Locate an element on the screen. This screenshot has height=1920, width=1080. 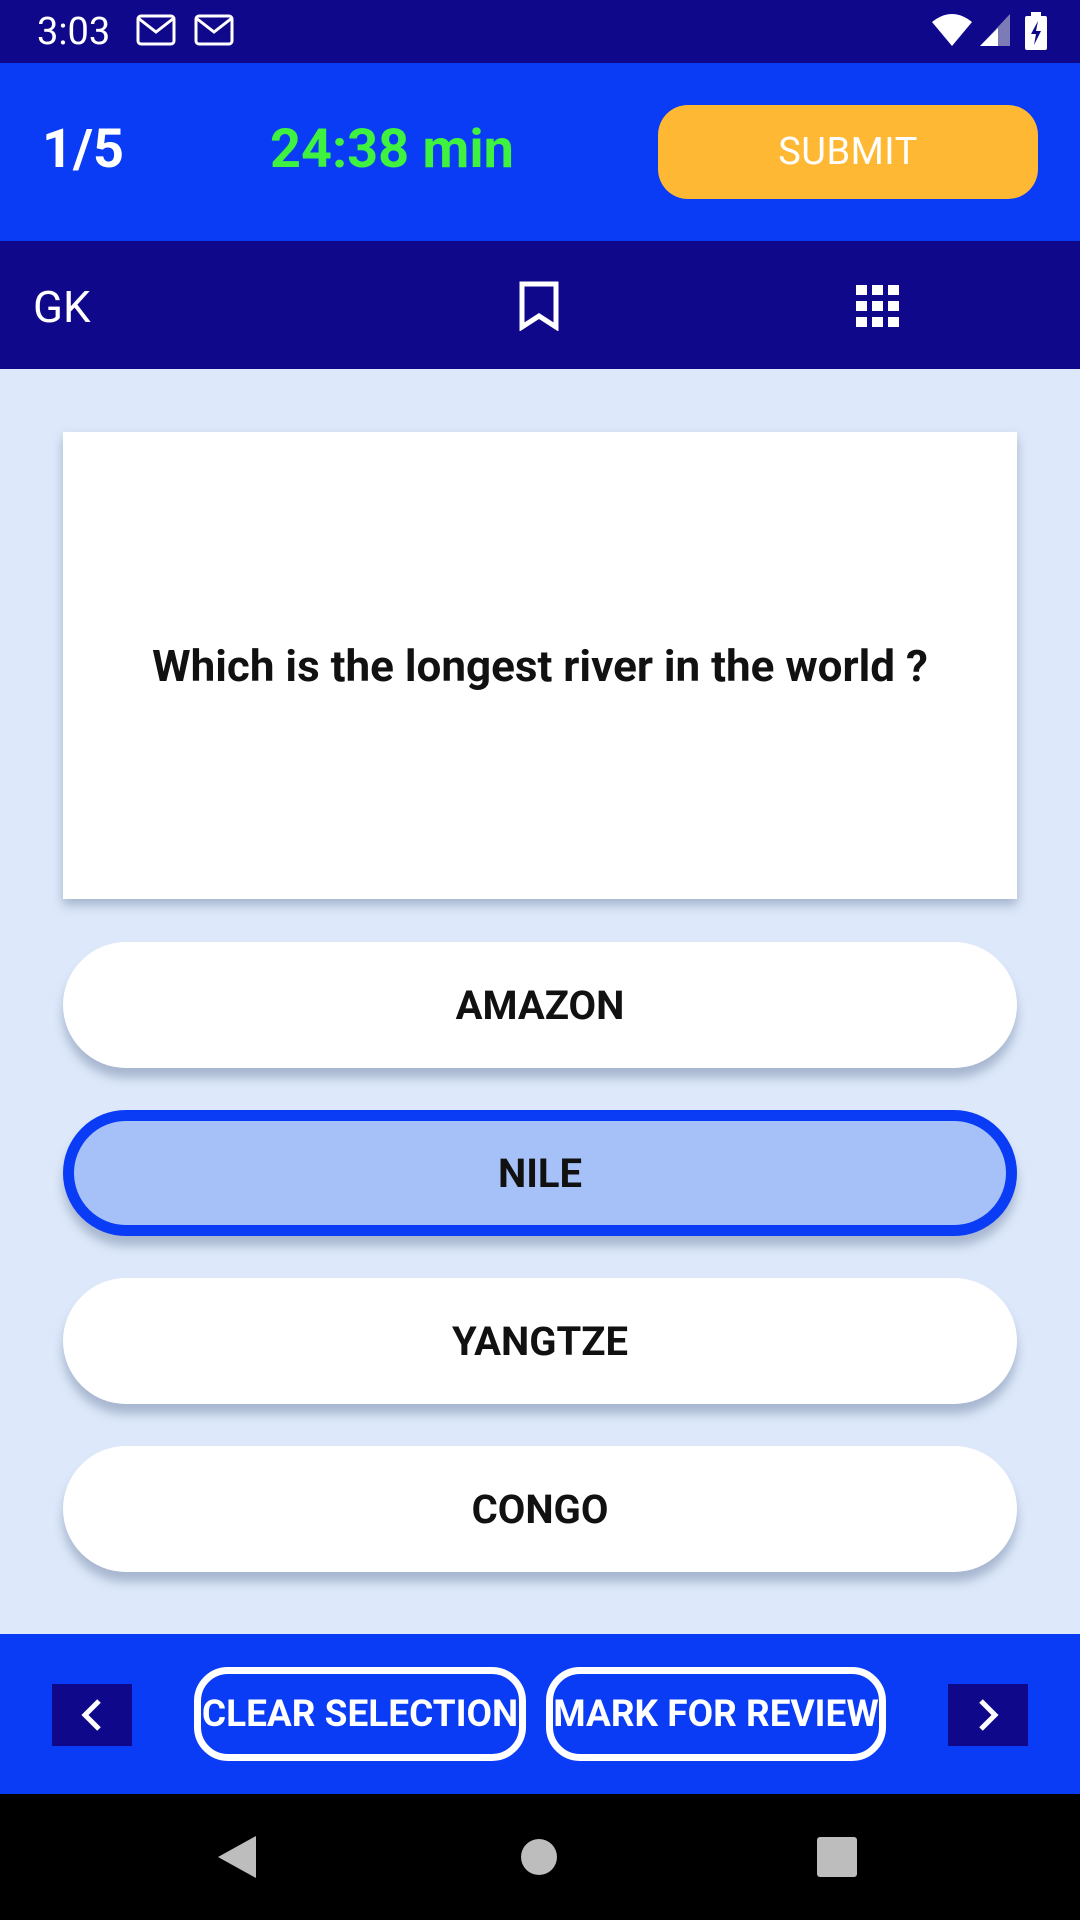
wifi-icon is located at coordinates (952, 30).